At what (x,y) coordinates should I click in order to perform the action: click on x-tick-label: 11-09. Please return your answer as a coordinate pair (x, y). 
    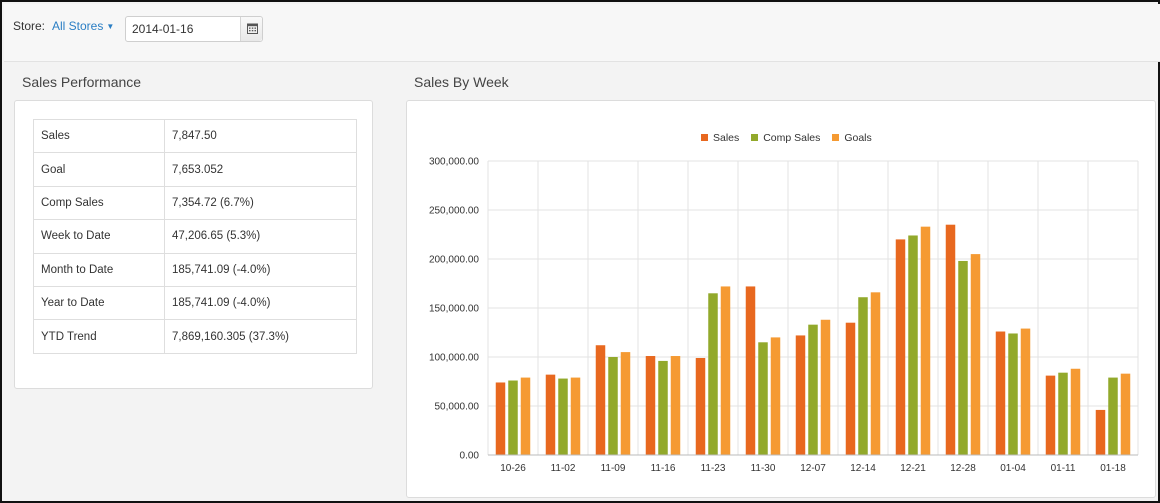
    Looking at the image, I should click on (613, 468).